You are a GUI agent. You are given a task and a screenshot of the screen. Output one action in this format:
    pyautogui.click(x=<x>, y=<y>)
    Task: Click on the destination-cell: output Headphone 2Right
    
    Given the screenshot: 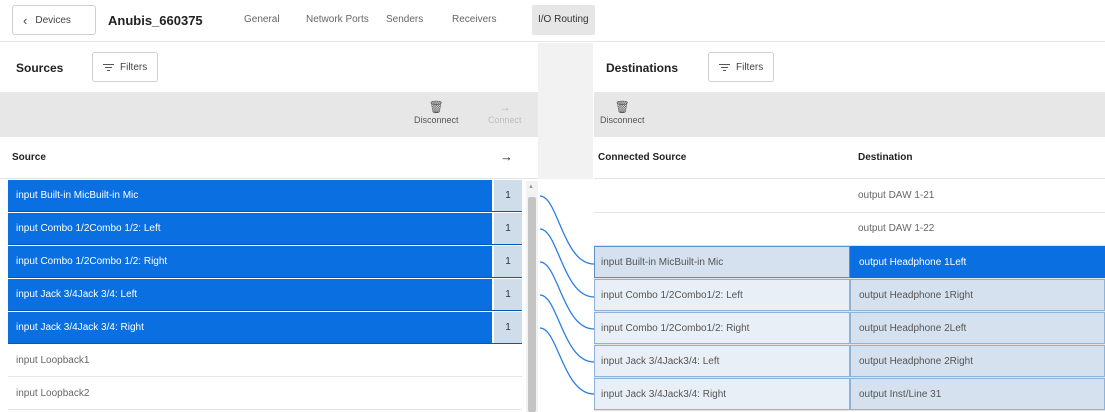 What is the action you would take?
    pyautogui.click(x=977, y=361)
    